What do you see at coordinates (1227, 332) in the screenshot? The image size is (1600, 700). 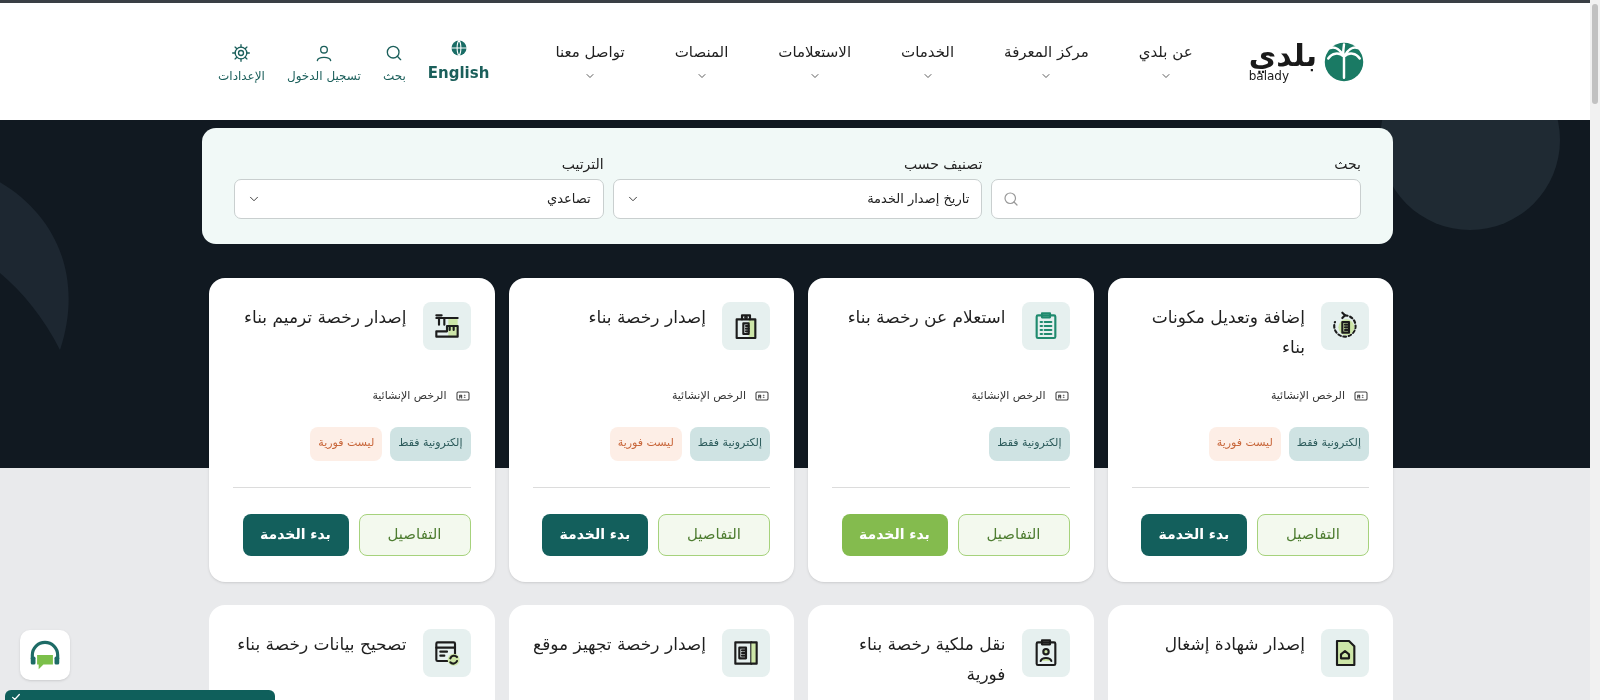 I see `card-title: إضافة وتعديل مكونات بناء` at bounding box center [1227, 332].